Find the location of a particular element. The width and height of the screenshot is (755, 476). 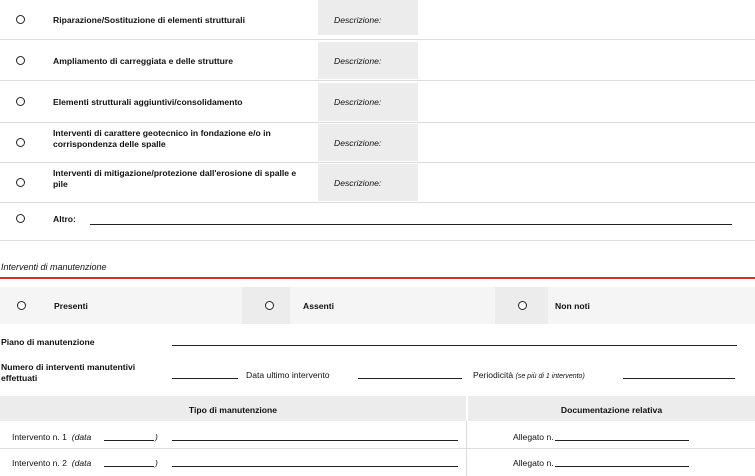

section-divider is located at coordinates (377, 278).